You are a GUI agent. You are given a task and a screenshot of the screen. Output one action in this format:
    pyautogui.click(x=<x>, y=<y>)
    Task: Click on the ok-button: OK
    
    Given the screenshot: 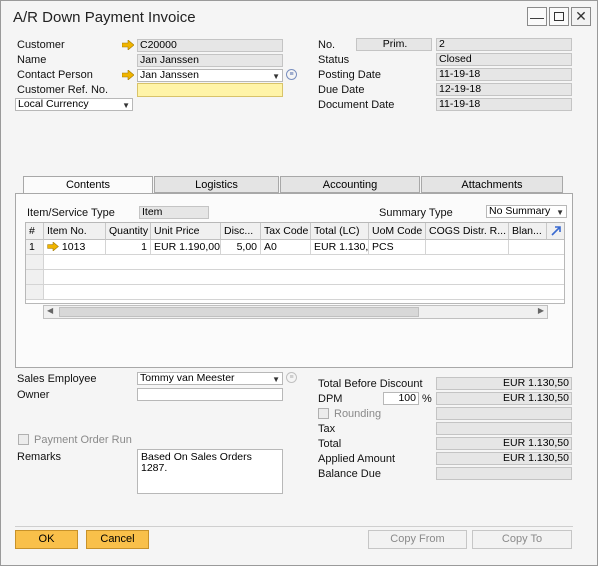 What is the action you would take?
    pyautogui.click(x=46, y=539)
    